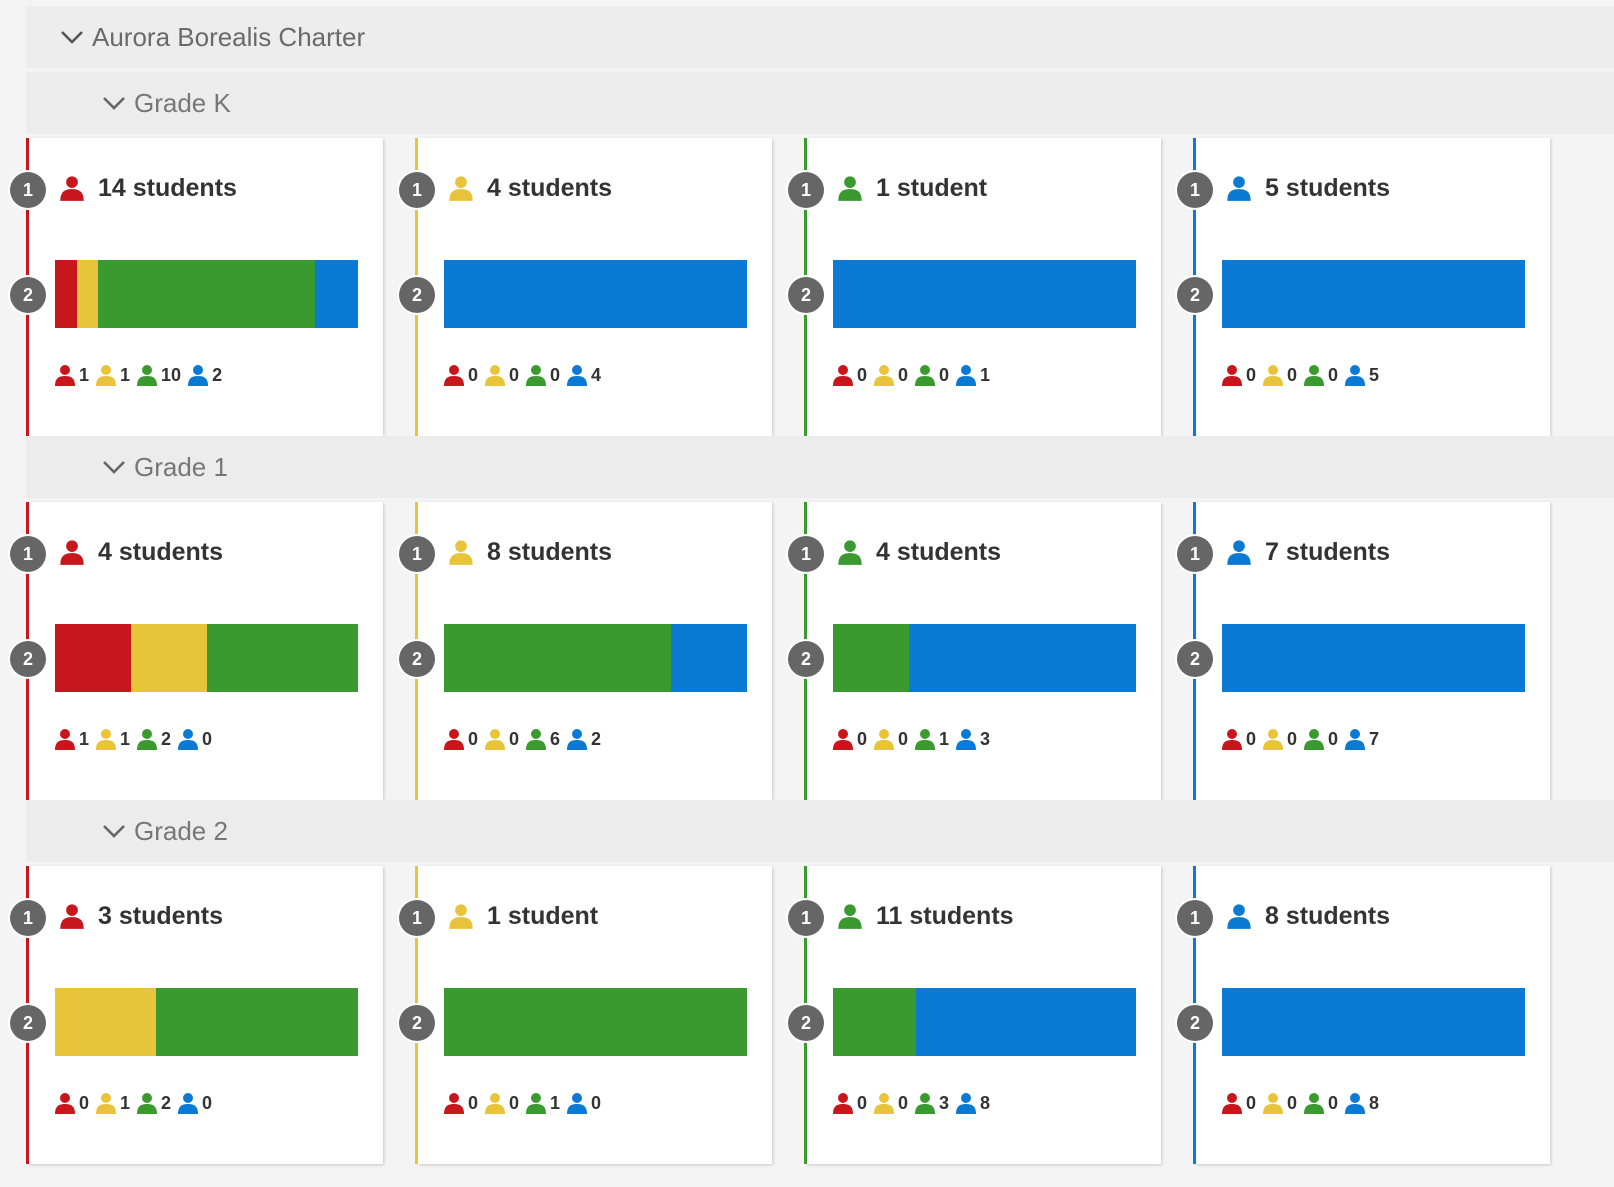 The width and height of the screenshot is (1614, 1187). I want to click on count-item-blue: 0, so click(194, 739).